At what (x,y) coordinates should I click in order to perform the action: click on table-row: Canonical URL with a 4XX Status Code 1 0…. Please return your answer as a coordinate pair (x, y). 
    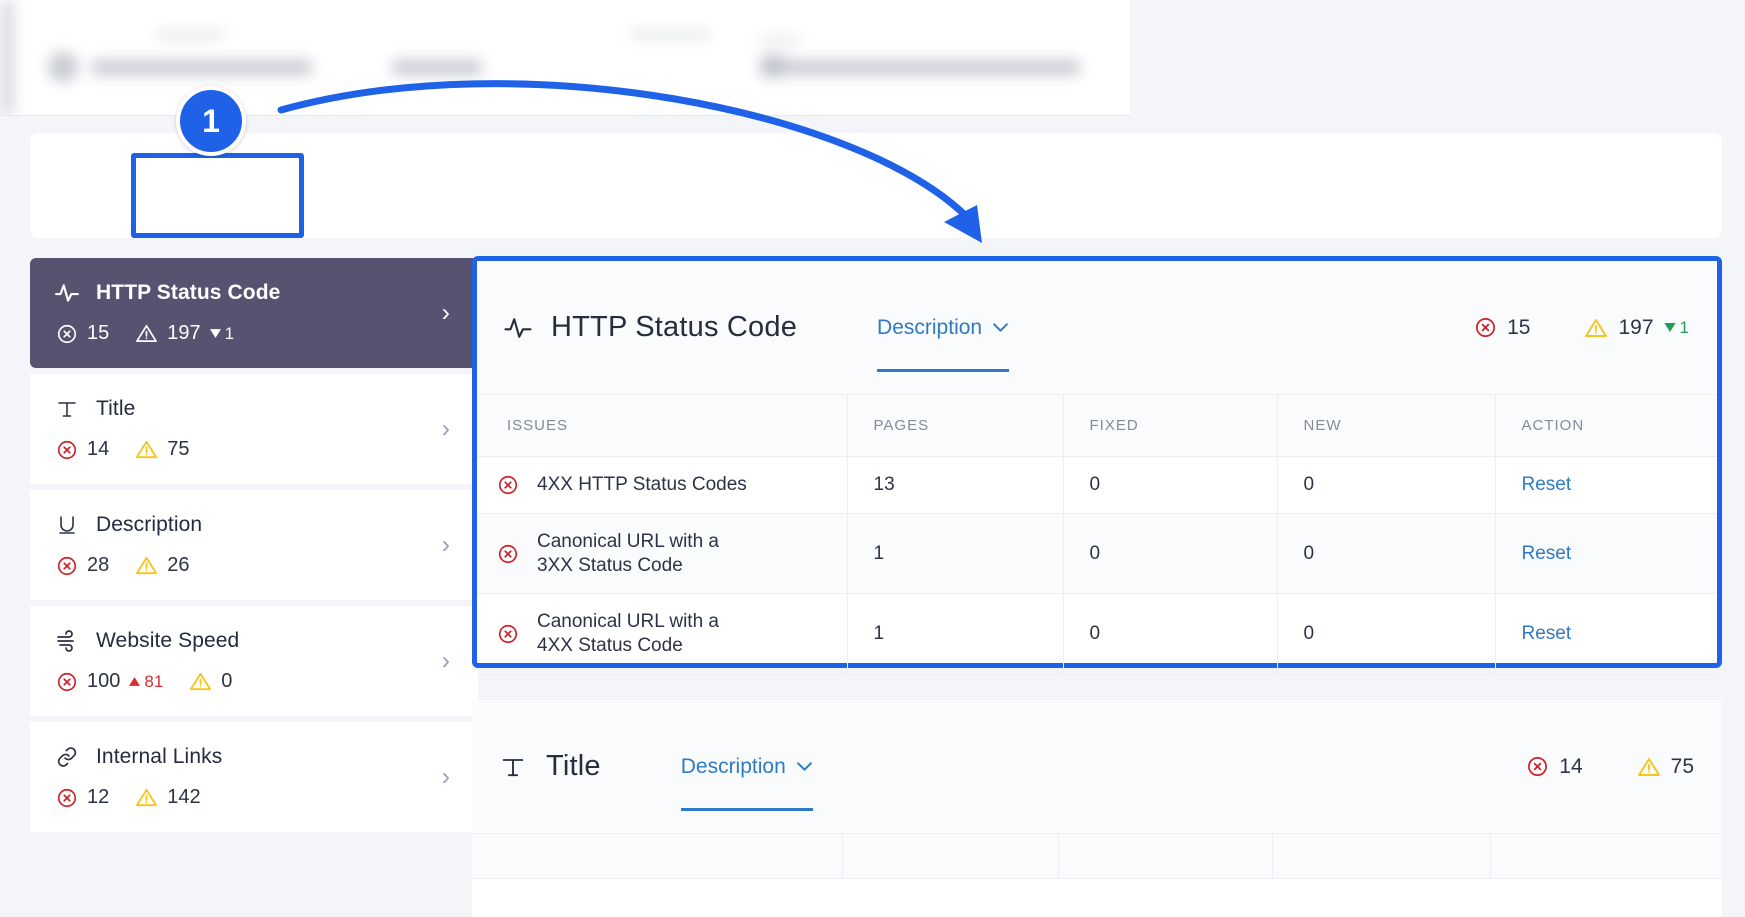
    Looking at the image, I should click on (1097, 634).